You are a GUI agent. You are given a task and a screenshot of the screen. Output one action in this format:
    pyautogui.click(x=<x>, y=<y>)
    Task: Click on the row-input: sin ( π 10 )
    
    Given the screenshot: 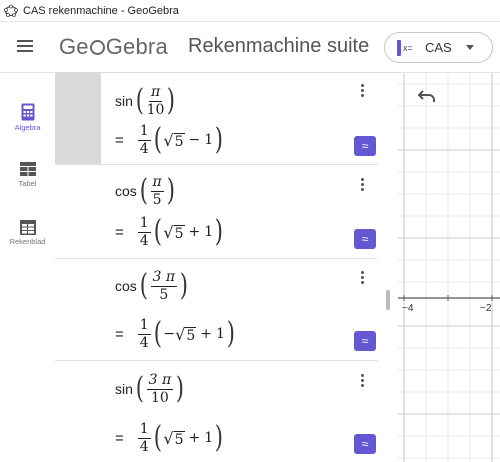 What is the action you would take?
    pyautogui.click(x=146, y=101)
    